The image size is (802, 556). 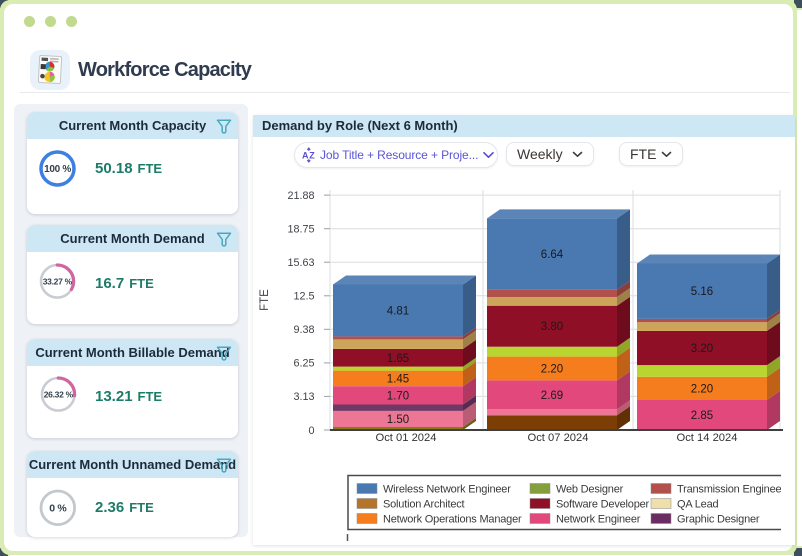 What do you see at coordinates (398, 379) in the screenshot?
I see `svg-text: 1.45` at bounding box center [398, 379].